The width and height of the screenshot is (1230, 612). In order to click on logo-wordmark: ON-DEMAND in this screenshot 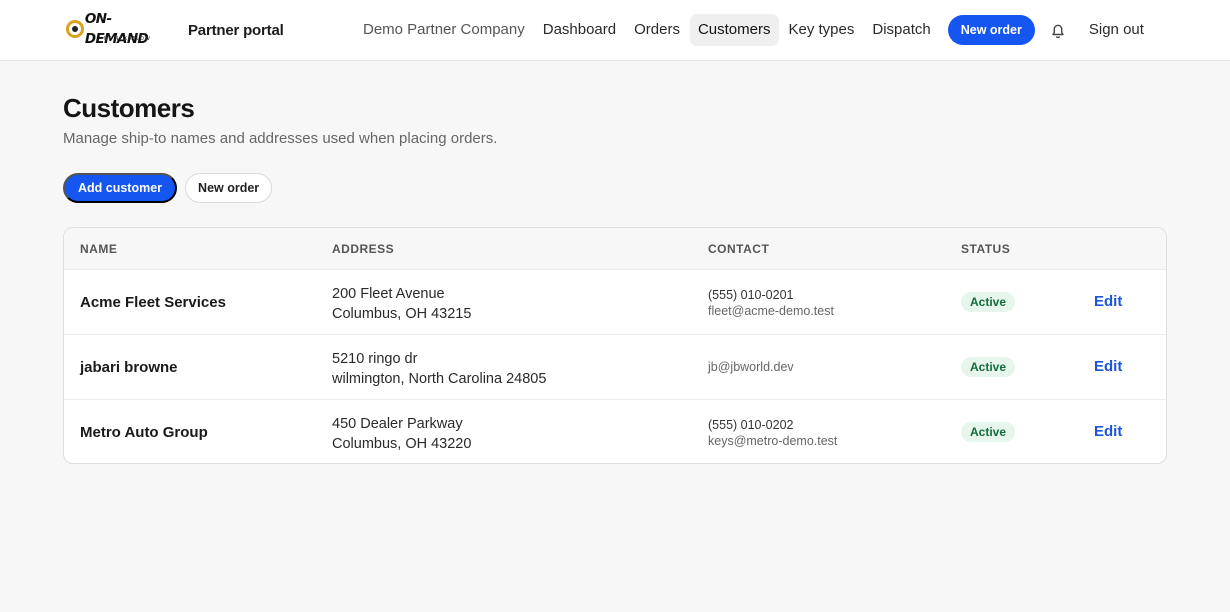, I will do `click(116, 28)`.